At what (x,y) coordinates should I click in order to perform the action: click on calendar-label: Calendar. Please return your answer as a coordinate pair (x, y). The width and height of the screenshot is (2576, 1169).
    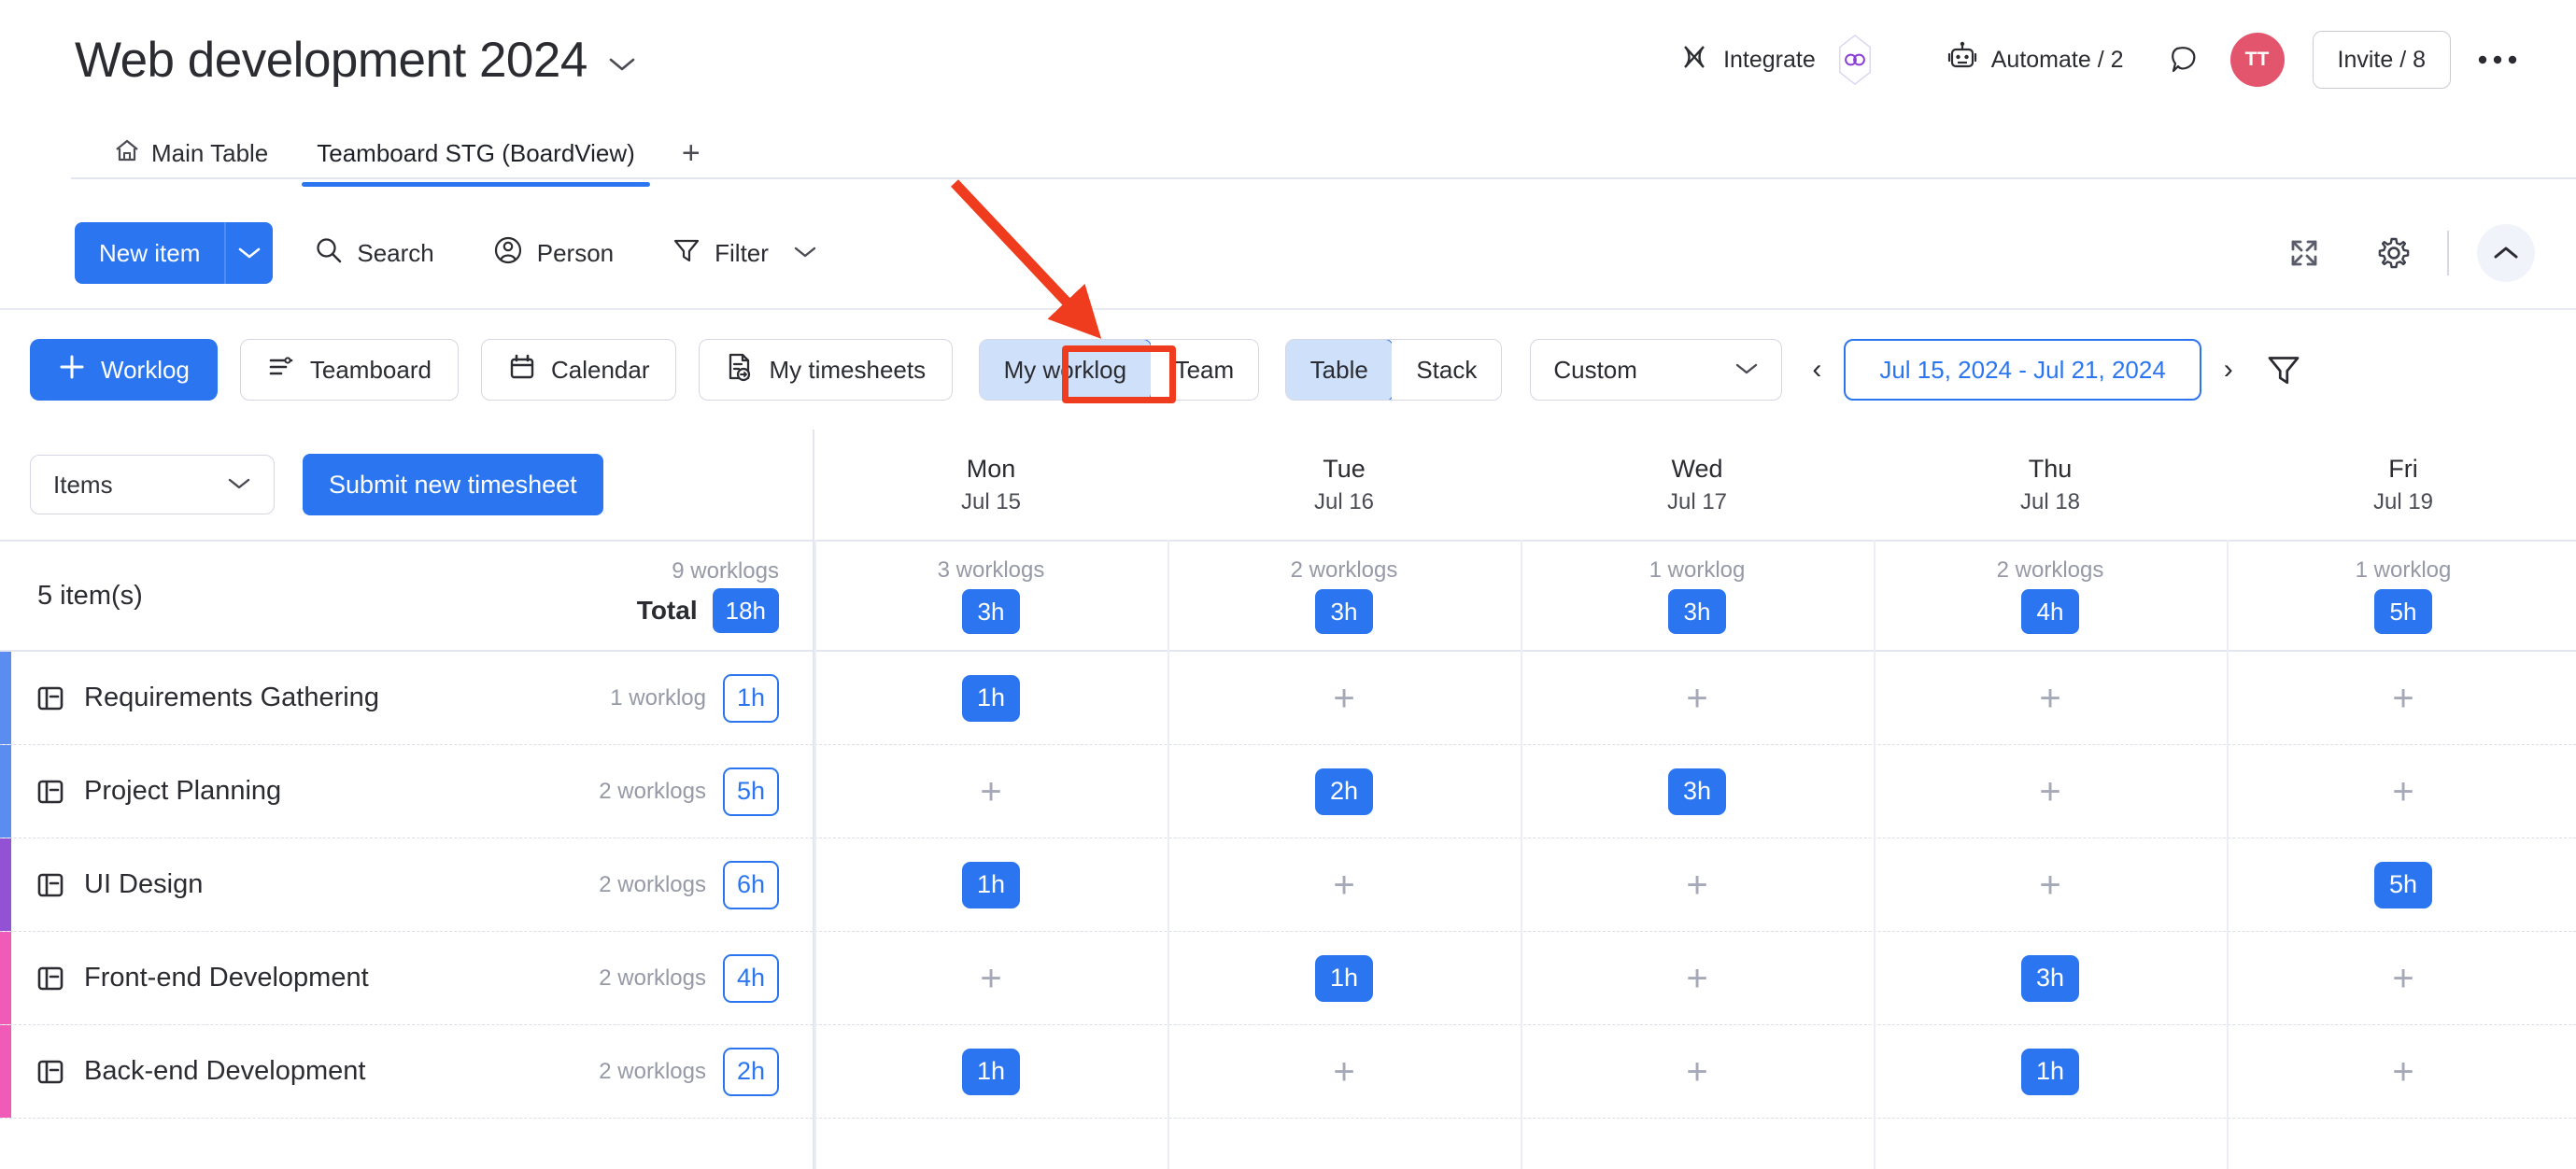
    Looking at the image, I should click on (600, 369).